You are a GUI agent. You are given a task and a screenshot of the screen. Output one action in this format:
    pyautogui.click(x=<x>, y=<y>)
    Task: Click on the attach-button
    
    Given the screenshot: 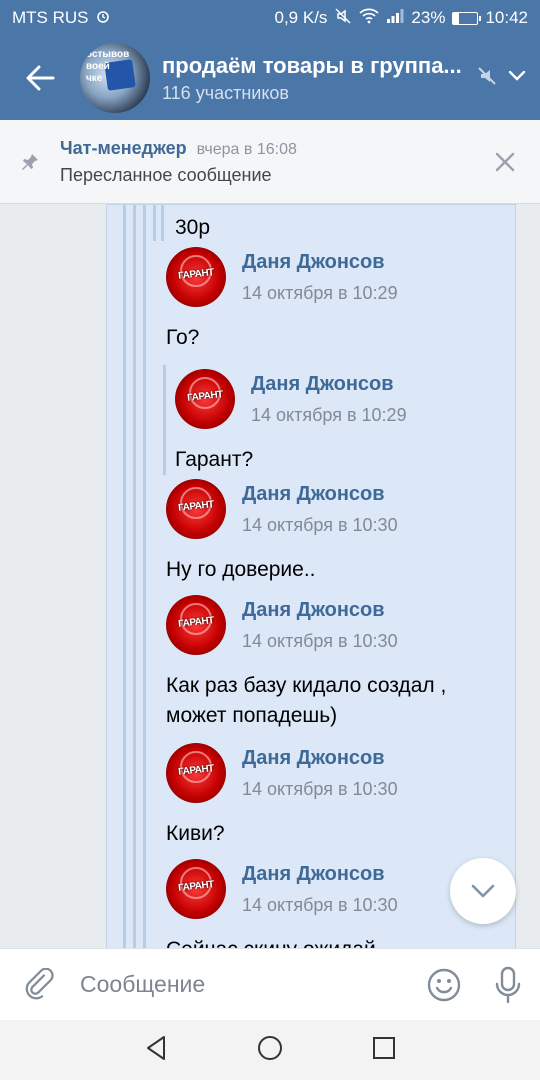 What is the action you would take?
    pyautogui.click(x=40, y=984)
    